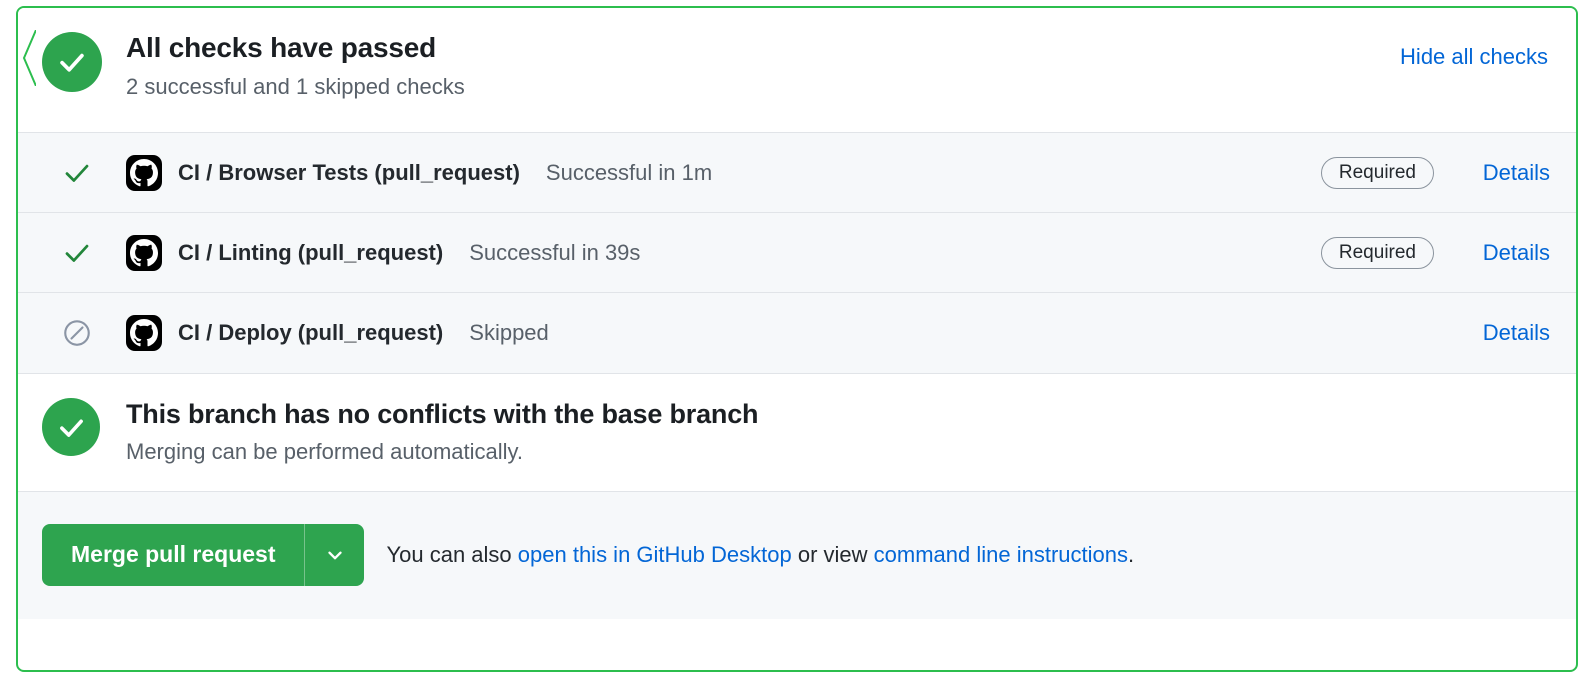  What do you see at coordinates (509, 332) in the screenshot?
I see `check-description: Skipped` at bounding box center [509, 332].